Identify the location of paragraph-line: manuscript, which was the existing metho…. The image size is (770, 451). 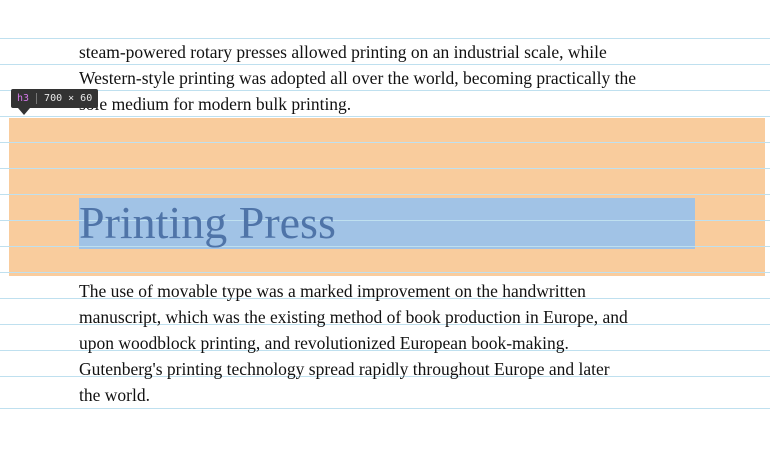
(353, 317).